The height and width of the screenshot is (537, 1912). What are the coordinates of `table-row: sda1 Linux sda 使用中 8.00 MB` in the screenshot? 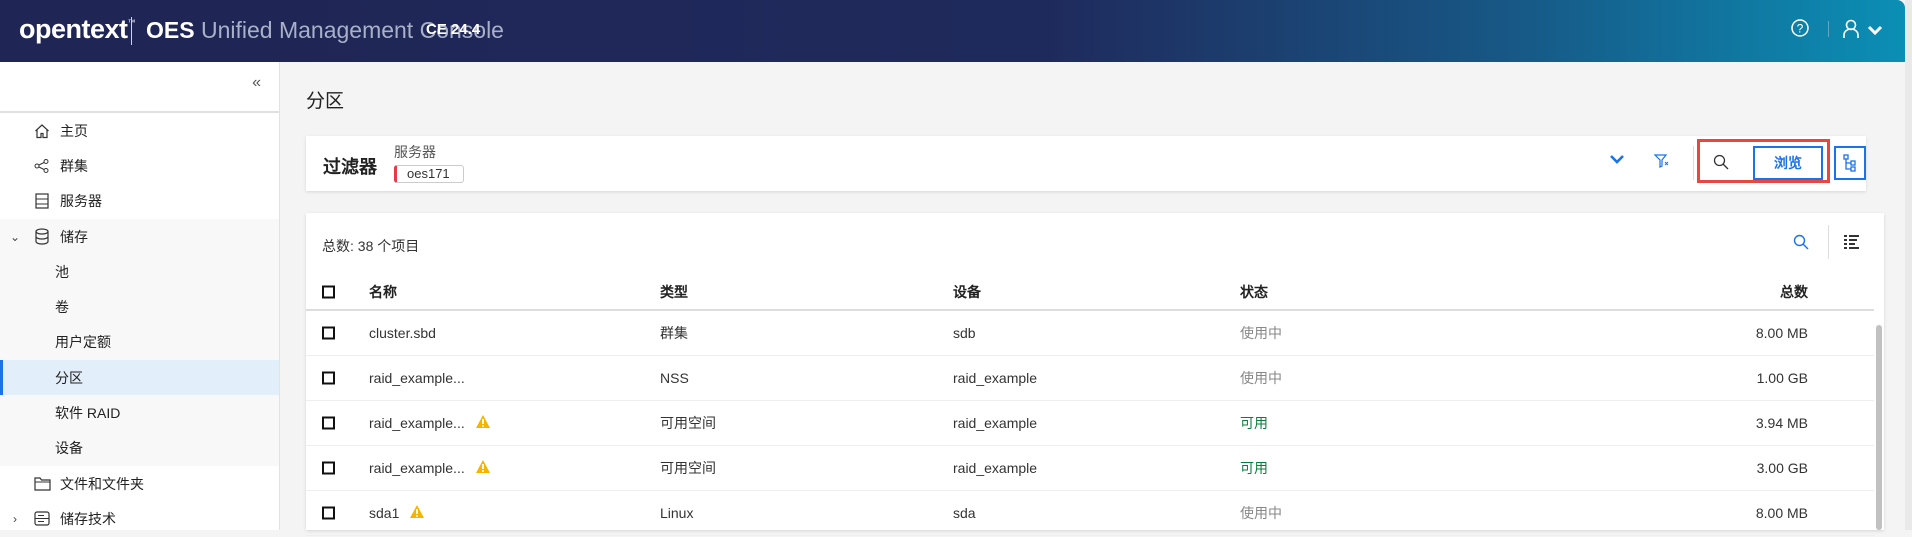 It's located at (1090, 513).